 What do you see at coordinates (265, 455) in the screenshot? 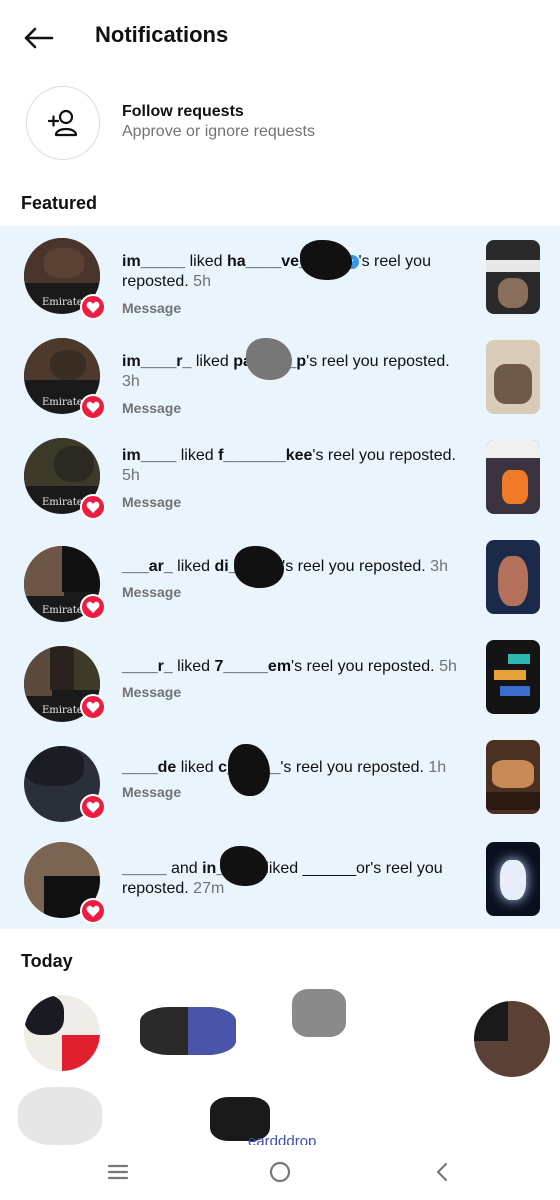
I see `target-username: f_______kee` at bounding box center [265, 455].